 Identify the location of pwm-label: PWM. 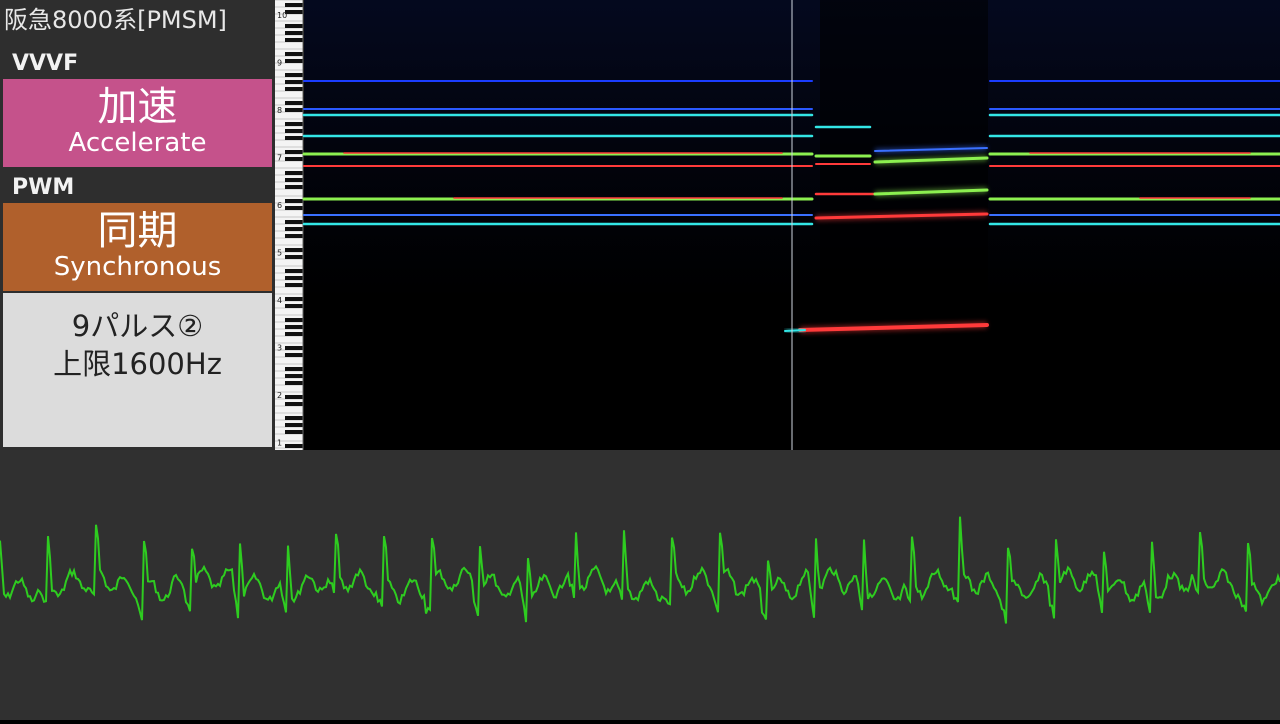
(43, 187).